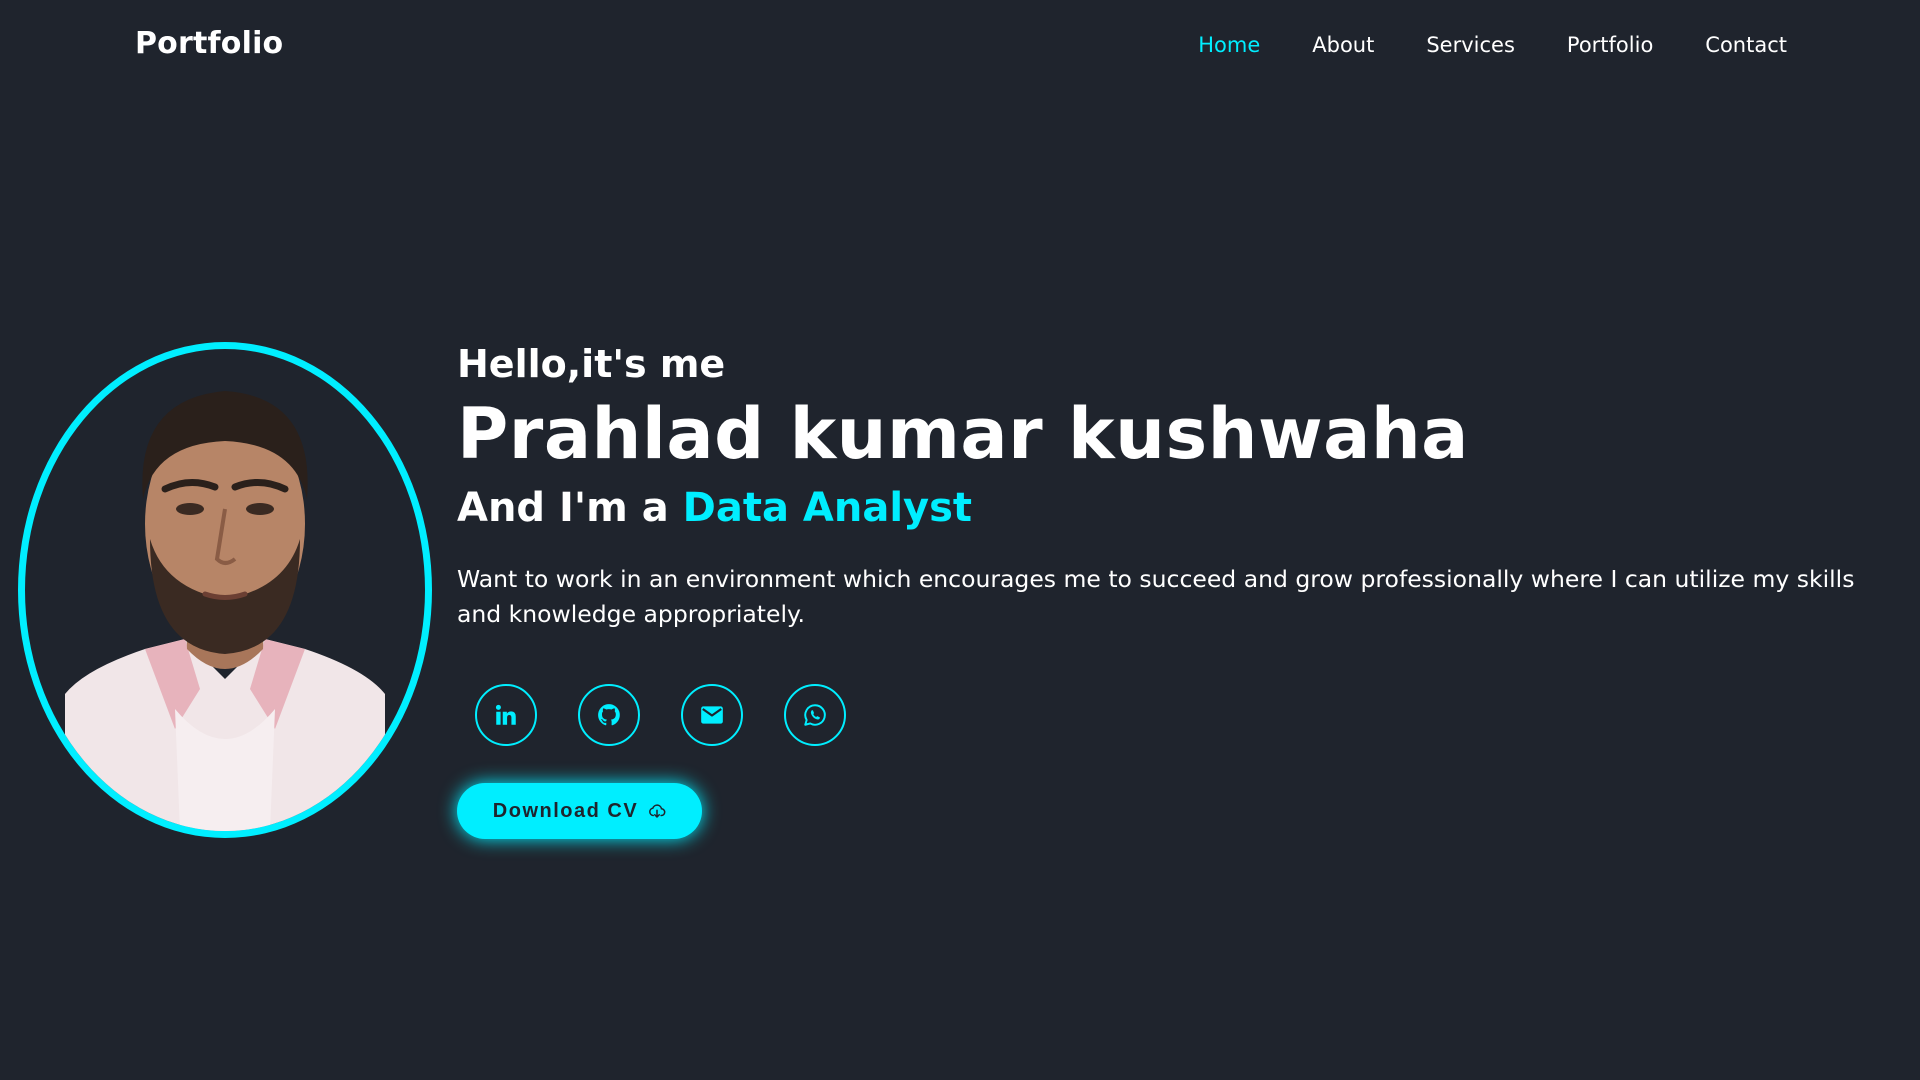  I want to click on greeting: Hello,it's me, so click(591, 364).